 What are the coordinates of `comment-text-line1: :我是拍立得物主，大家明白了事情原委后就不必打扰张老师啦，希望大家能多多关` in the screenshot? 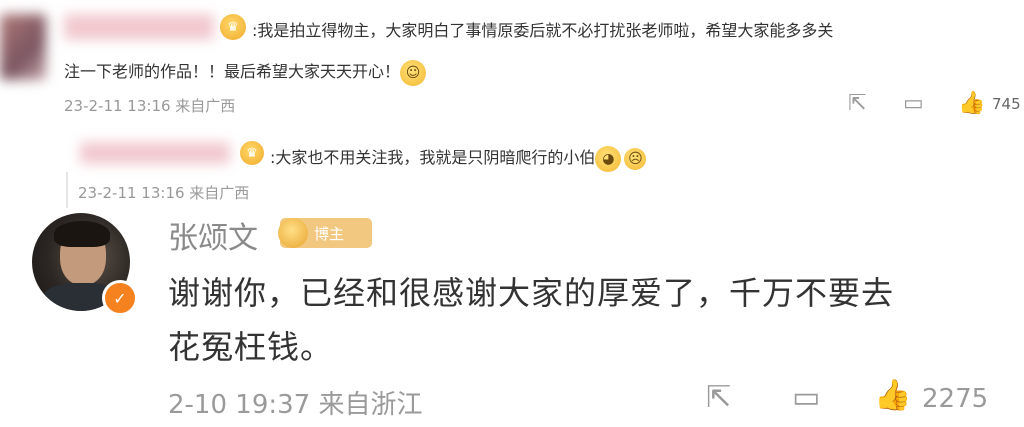 It's located at (543, 30).